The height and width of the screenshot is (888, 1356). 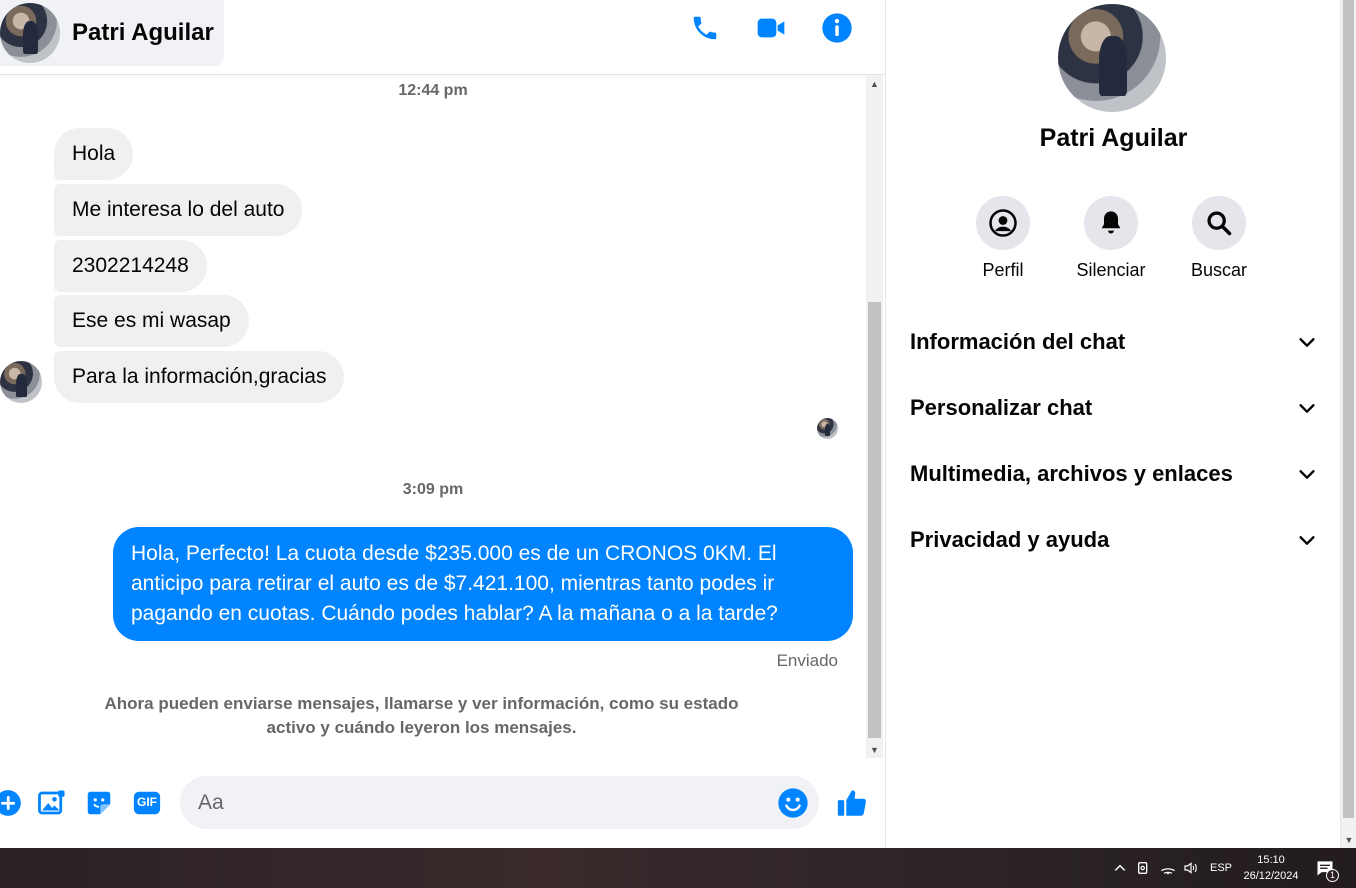 I want to click on plus-icon, so click(x=10, y=803).